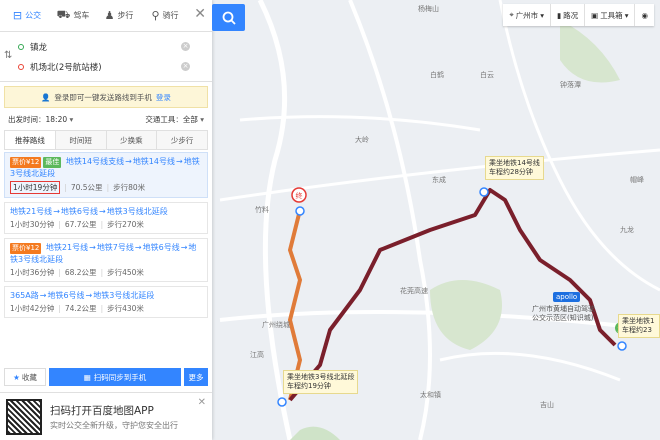  What do you see at coordinates (190, 119) in the screenshot?
I see `transport-value: 全部` at bounding box center [190, 119].